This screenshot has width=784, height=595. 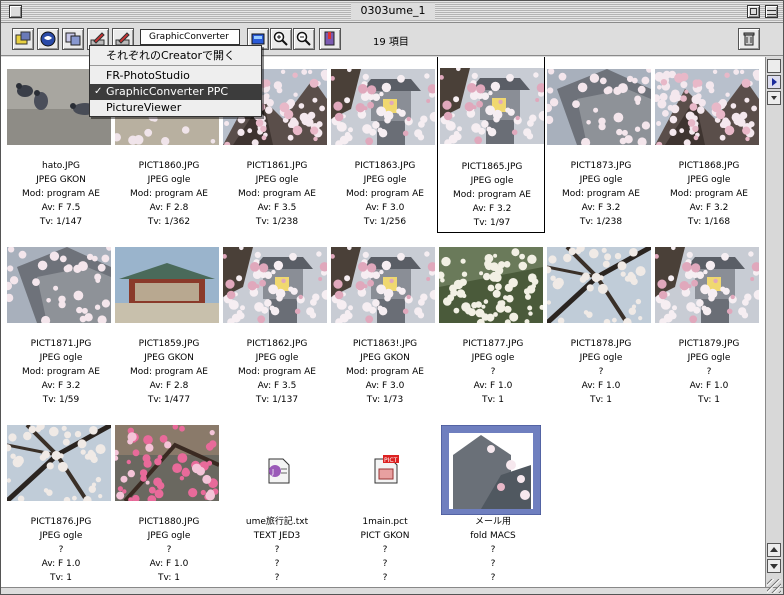 I want to click on resize-grip-icon, so click(x=774, y=586).